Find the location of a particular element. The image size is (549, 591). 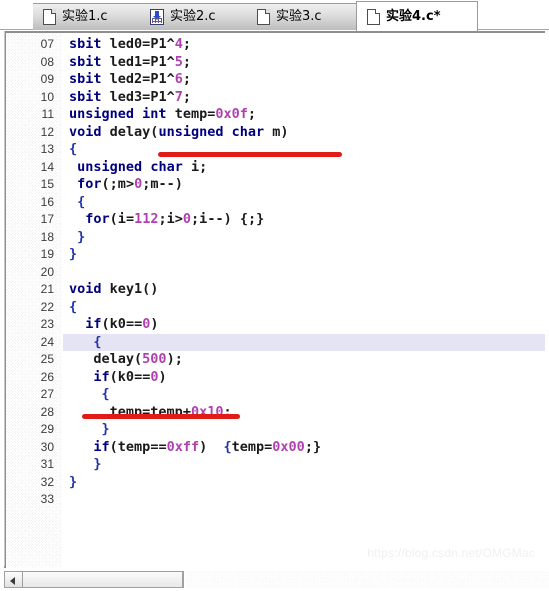

line-number: 15 is located at coordinates (47, 184).